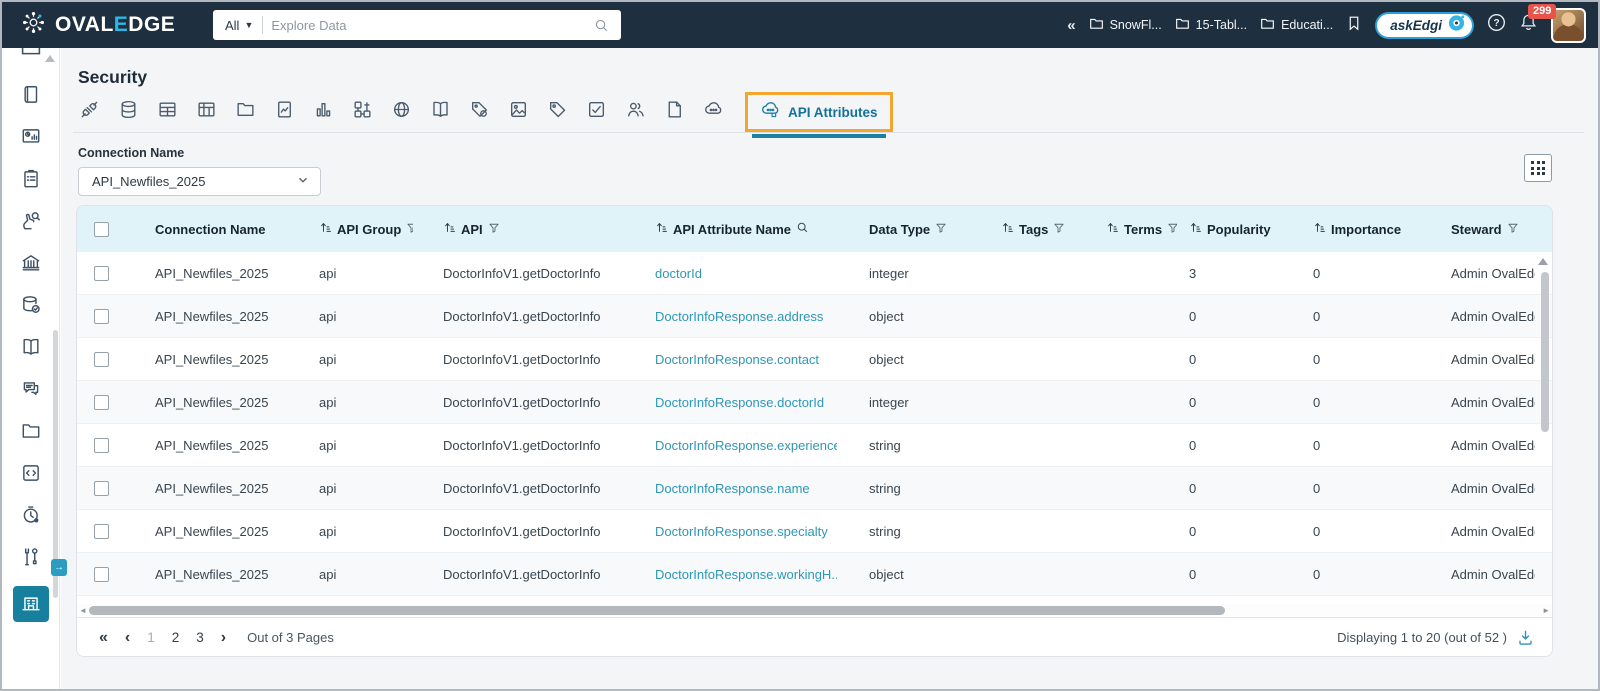 Image resolution: width=1600 pixels, height=691 pixels. Describe the element at coordinates (1568, 25) in the screenshot. I see `user-avatar` at that location.